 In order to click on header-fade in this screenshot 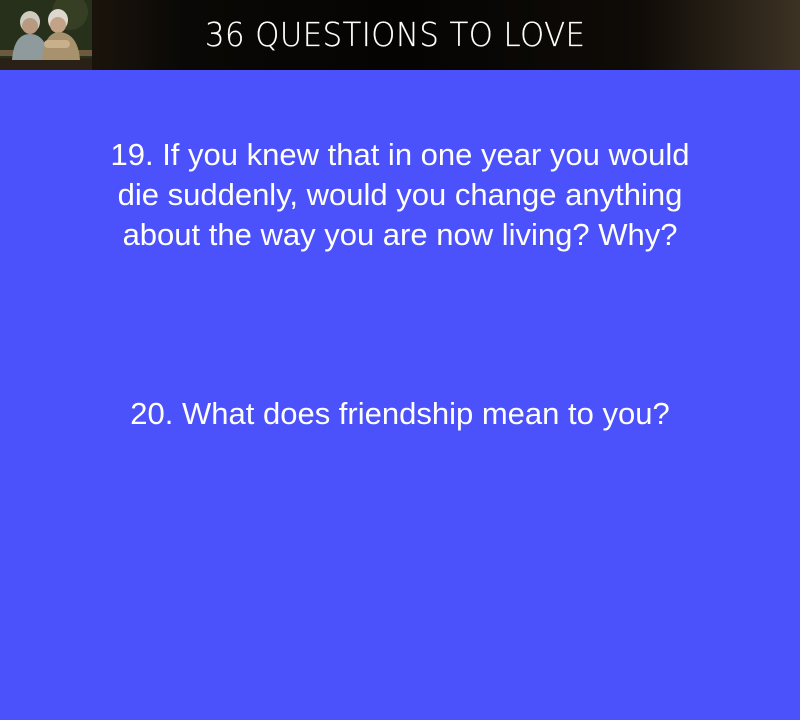, I will do `click(137, 35)`.